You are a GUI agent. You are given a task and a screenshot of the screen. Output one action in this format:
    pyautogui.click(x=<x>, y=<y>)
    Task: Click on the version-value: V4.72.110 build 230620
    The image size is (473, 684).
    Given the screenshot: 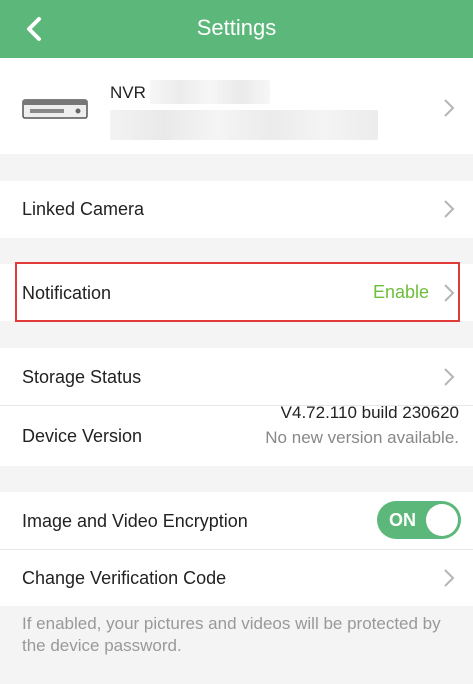 What is the action you would take?
    pyautogui.click(x=369, y=412)
    